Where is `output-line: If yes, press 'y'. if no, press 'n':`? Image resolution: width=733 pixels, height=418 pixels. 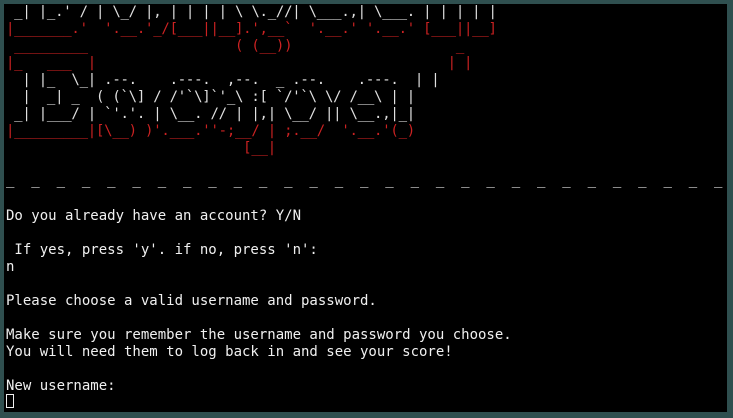
output-line: If yes, press 'y'. if no, press 'n': is located at coordinates (162, 250).